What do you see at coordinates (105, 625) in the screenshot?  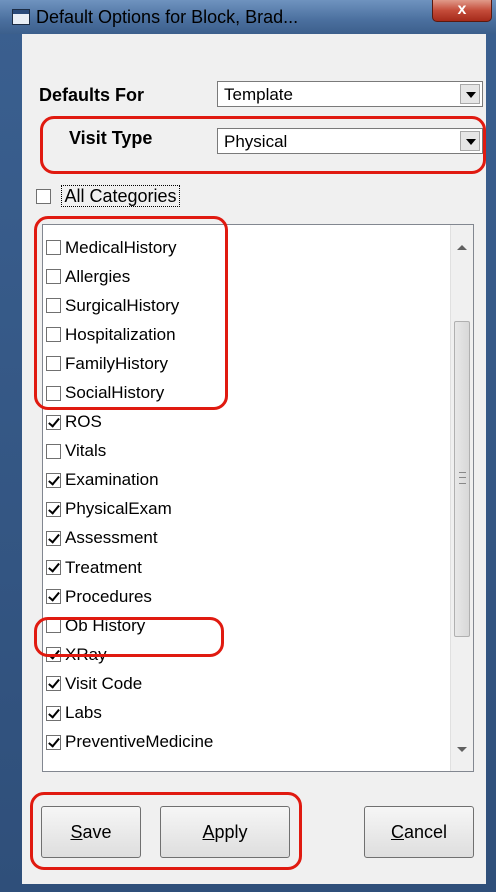 I see `category-label: Ob History` at bounding box center [105, 625].